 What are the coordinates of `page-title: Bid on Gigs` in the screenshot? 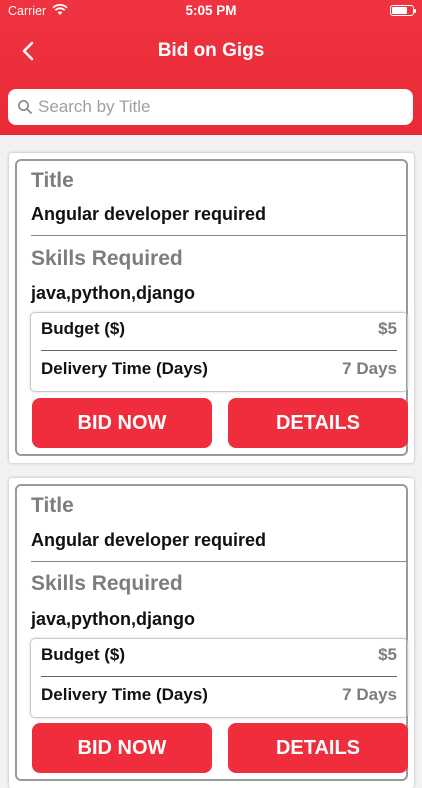 It's located at (211, 50).